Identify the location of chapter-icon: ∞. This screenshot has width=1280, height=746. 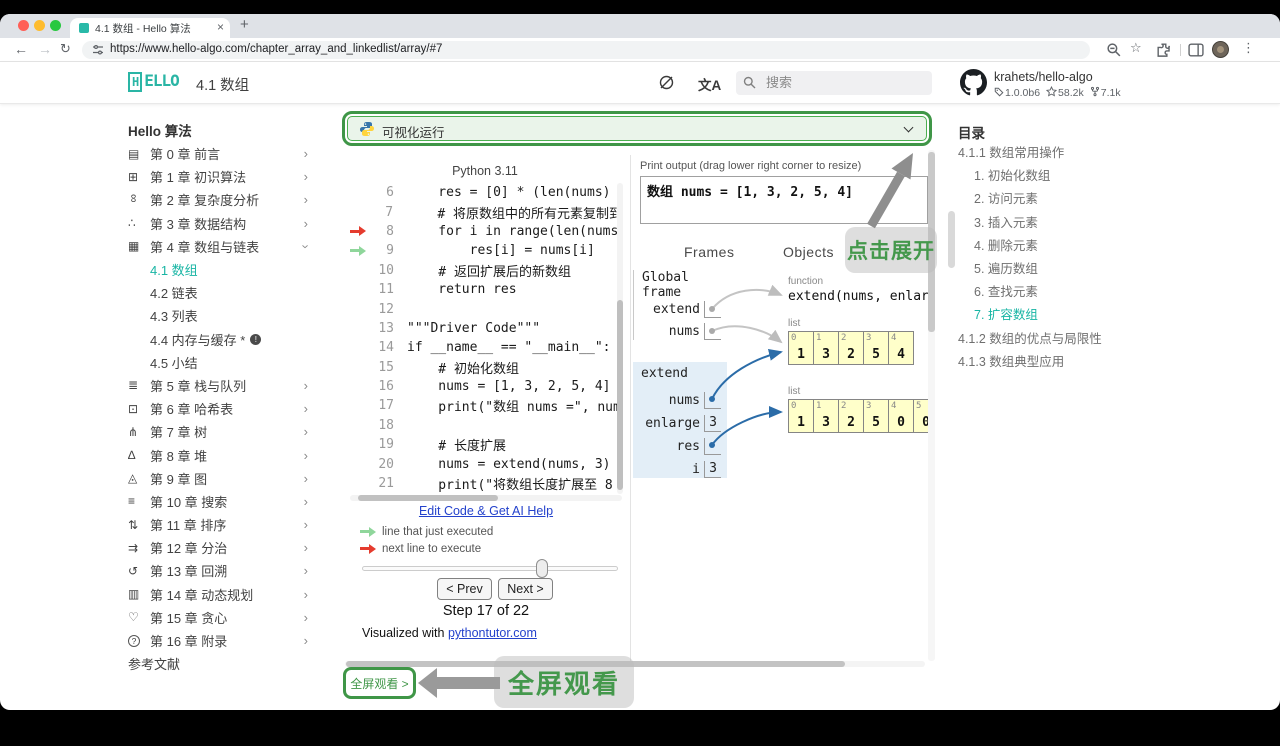
(134, 198).